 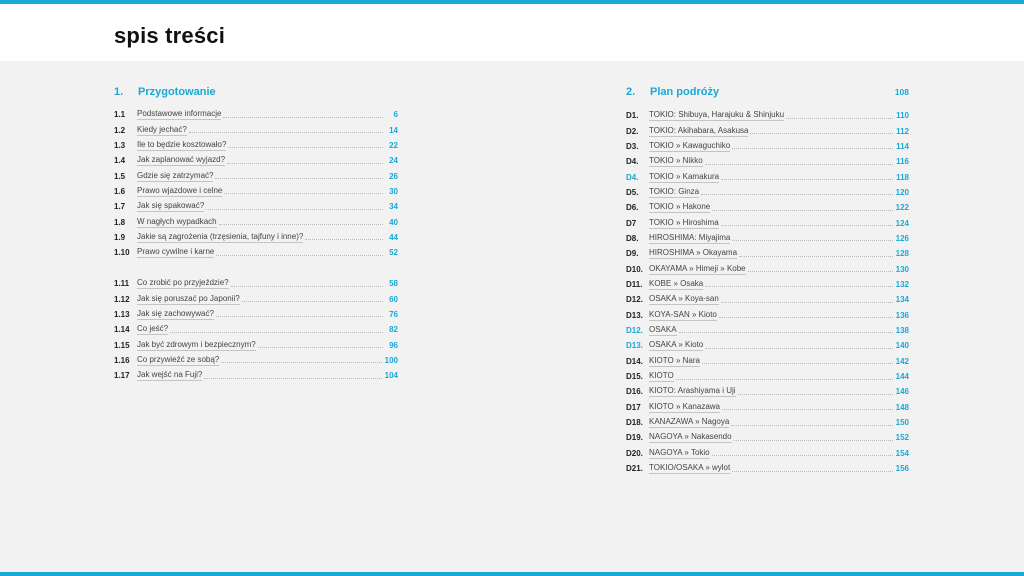 I want to click on toc-entry-label: Jak się poruszać po Japonii?, so click(x=188, y=299).